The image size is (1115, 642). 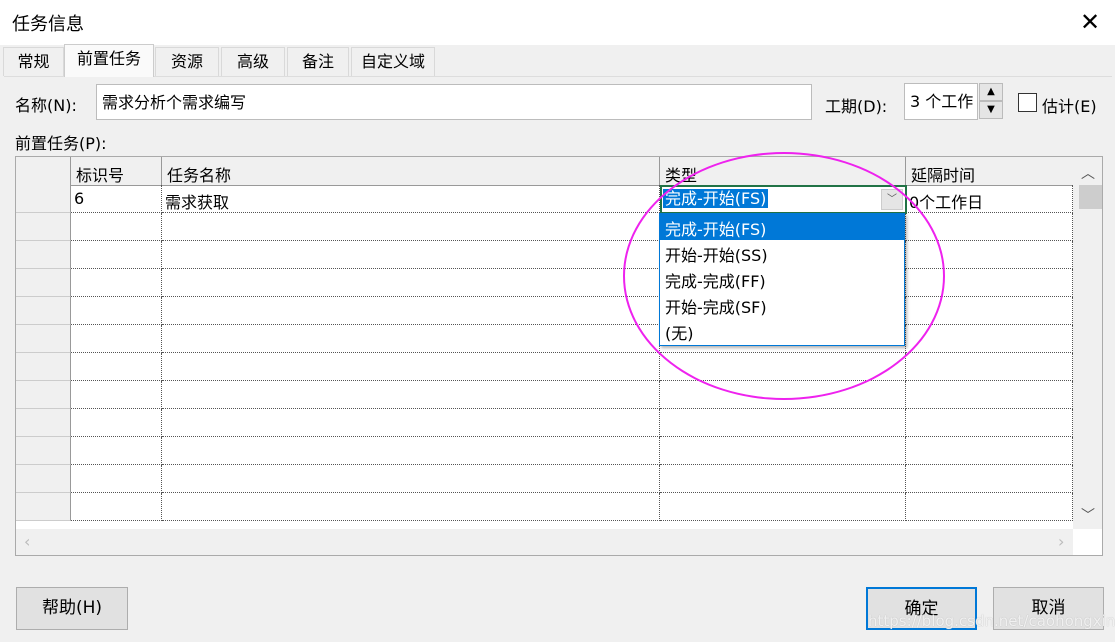 What do you see at coordinates (46, 105) in the screenshot?
I see `name-label: 名称(N):` at bounding box center [46, 105].